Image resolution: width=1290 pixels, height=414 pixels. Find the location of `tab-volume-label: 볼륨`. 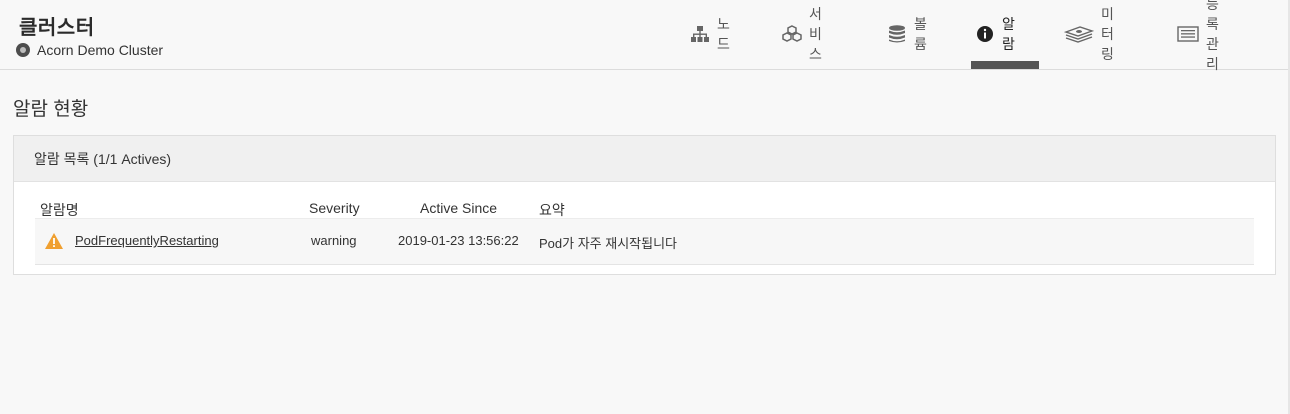

tab-volume-label: 볼륨 is located at coordinates (920, 34).